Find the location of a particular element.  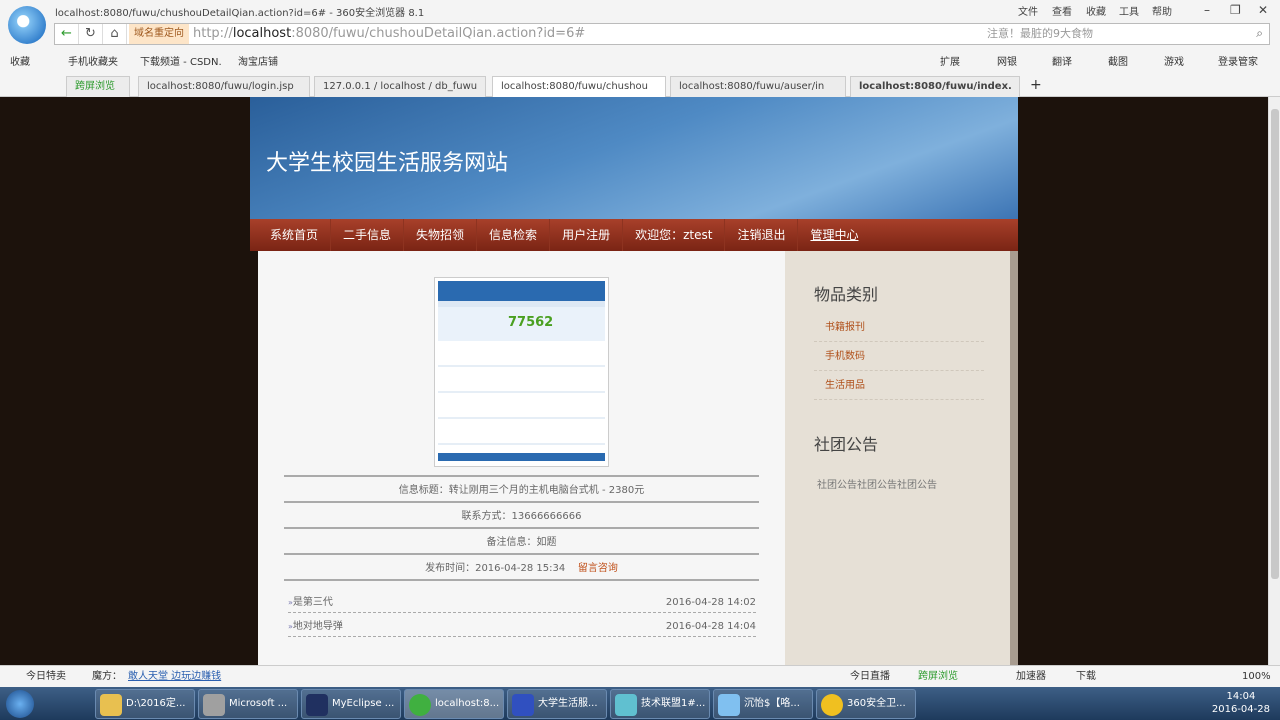

status-ad-link: 敢人天堂 边玩边赚钱 is located at coordinates (174, 677).